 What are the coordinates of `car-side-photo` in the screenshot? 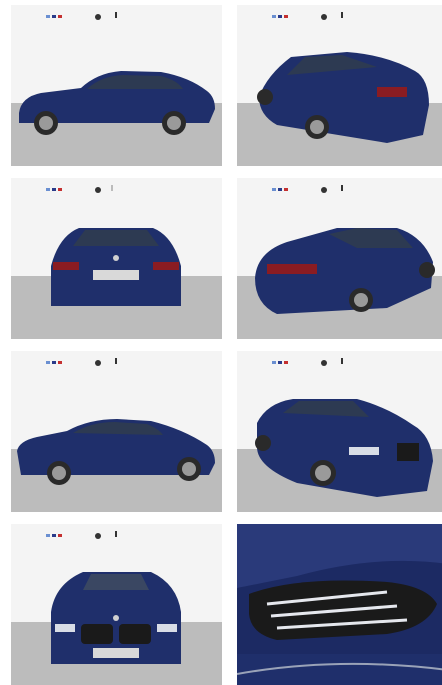 It's located at (116, 85).